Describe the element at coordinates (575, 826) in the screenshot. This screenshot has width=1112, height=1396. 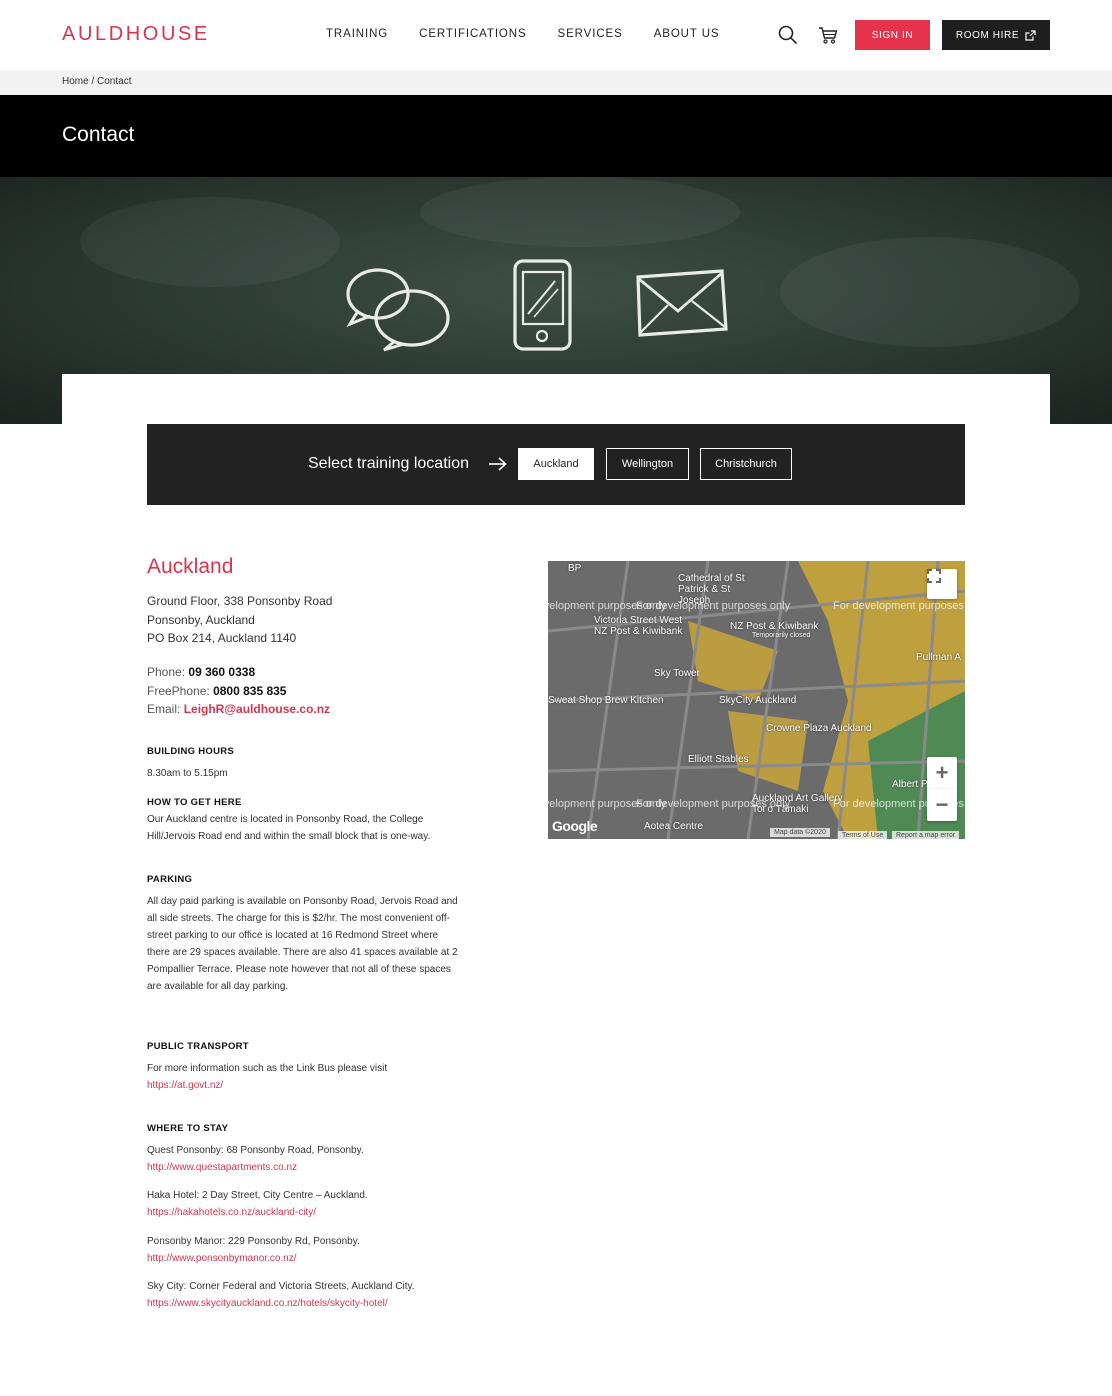
I see `google-logo: Google` at that location.